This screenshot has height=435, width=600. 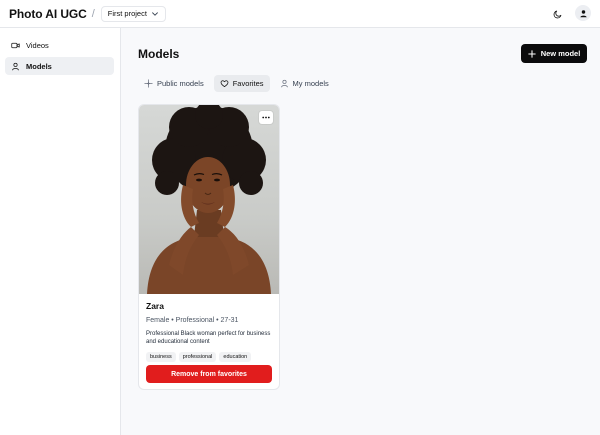 I want to click on model-tabs: Public models Favorites My models, so click(x=236, y=83).